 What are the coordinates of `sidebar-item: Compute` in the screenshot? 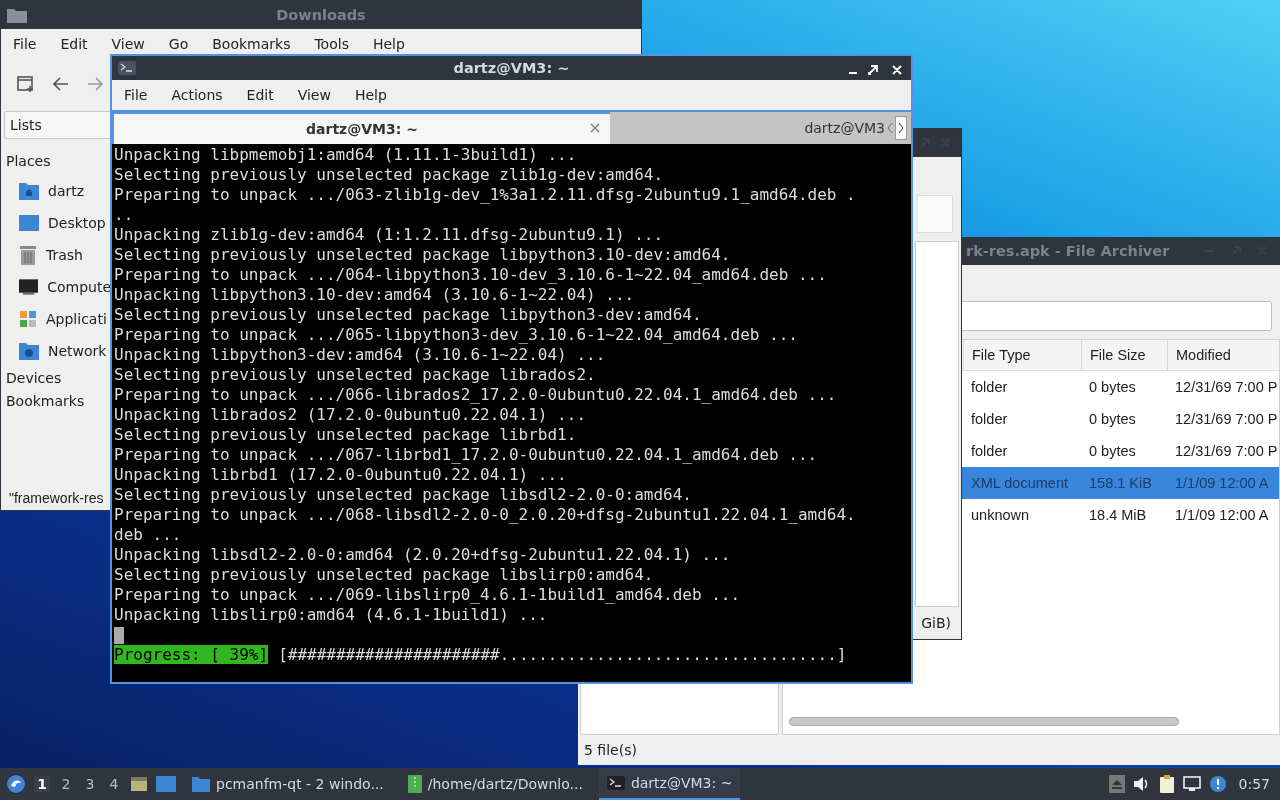 It's located at (56, 287).